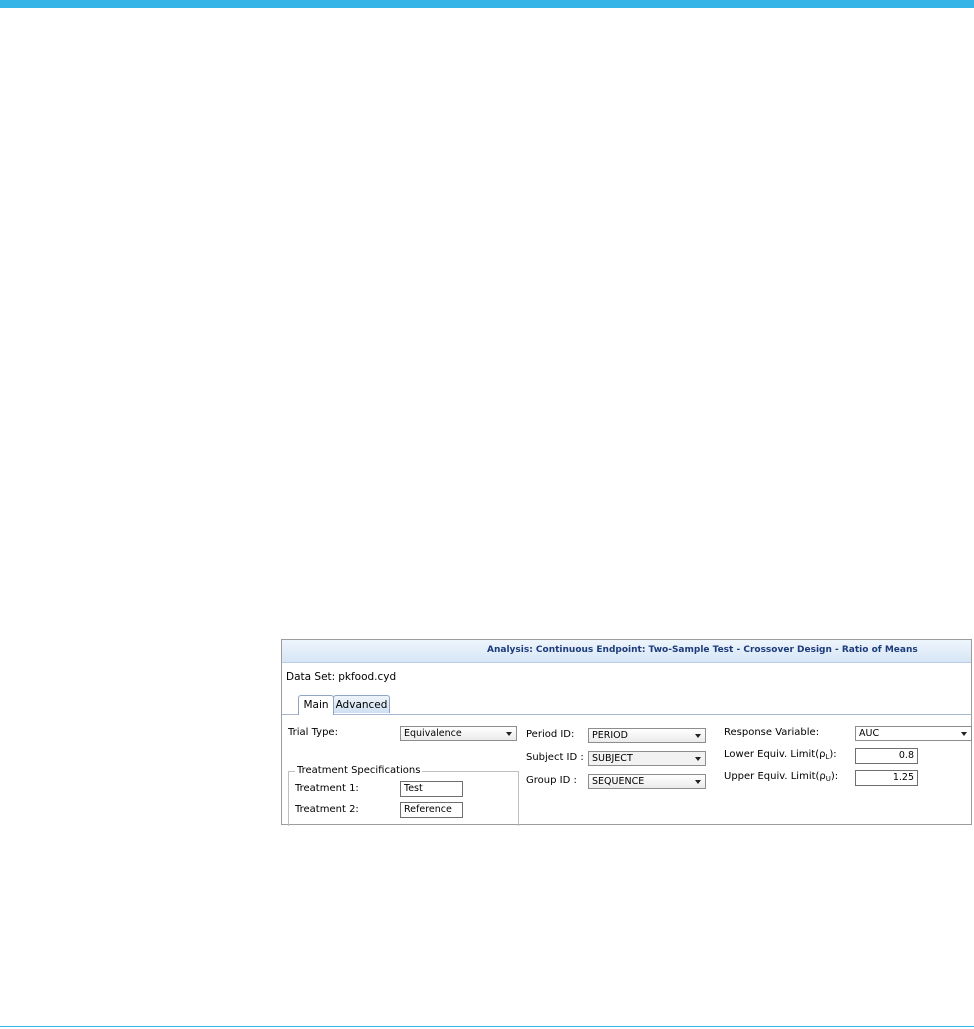 This screenshot has width=974, height=1029. What do you see at coordinates (367, 677) in the screenshot?
I see `dataset-name: pkfood.cyd` at bounding box center [367, 677].